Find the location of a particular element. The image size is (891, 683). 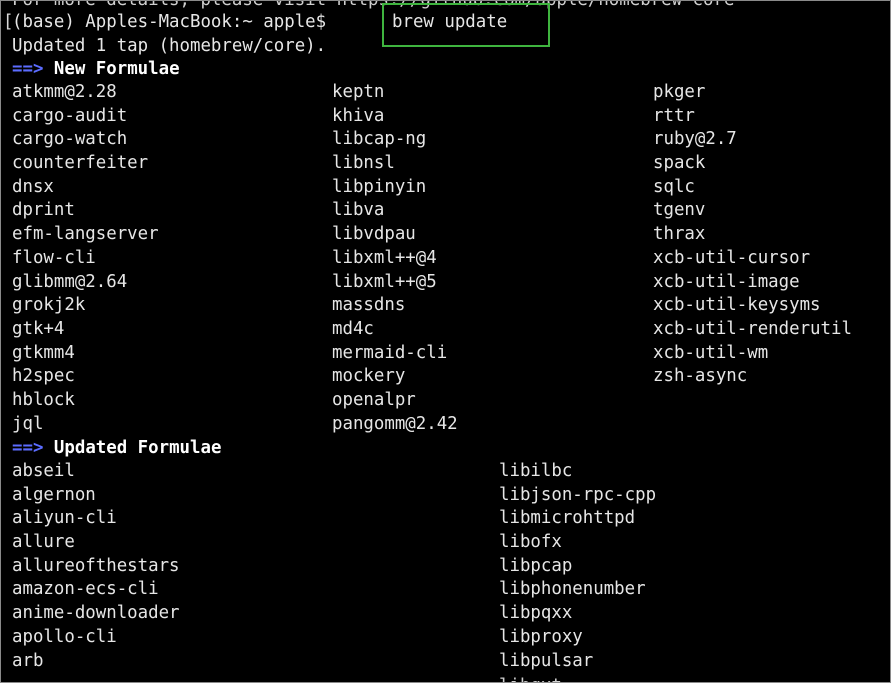

section-title: New Formulae is located at coordinates (116, 69).